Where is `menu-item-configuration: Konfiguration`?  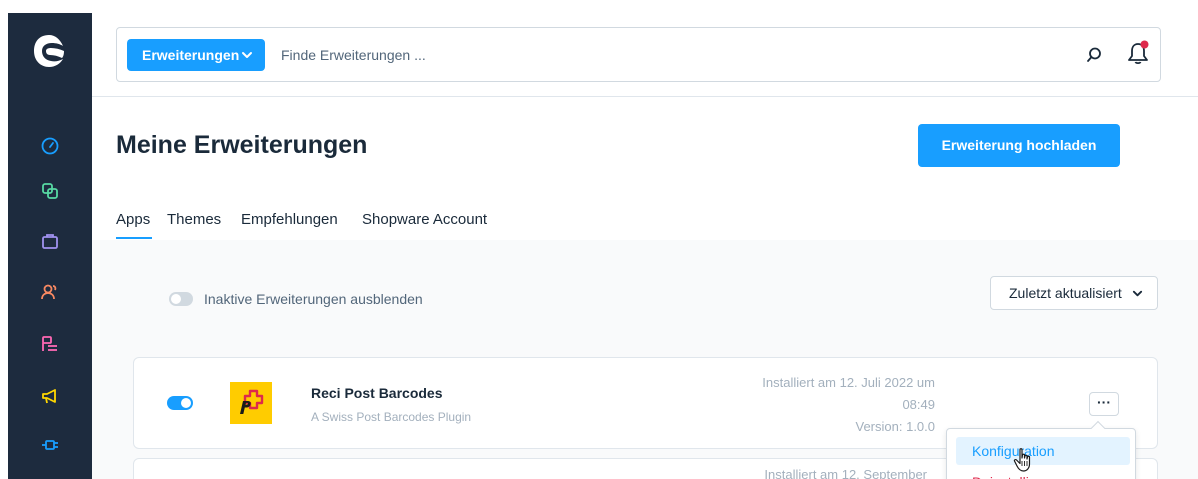 menu-item-configuration: Konfiguration is located at coordinates (1043, 451).